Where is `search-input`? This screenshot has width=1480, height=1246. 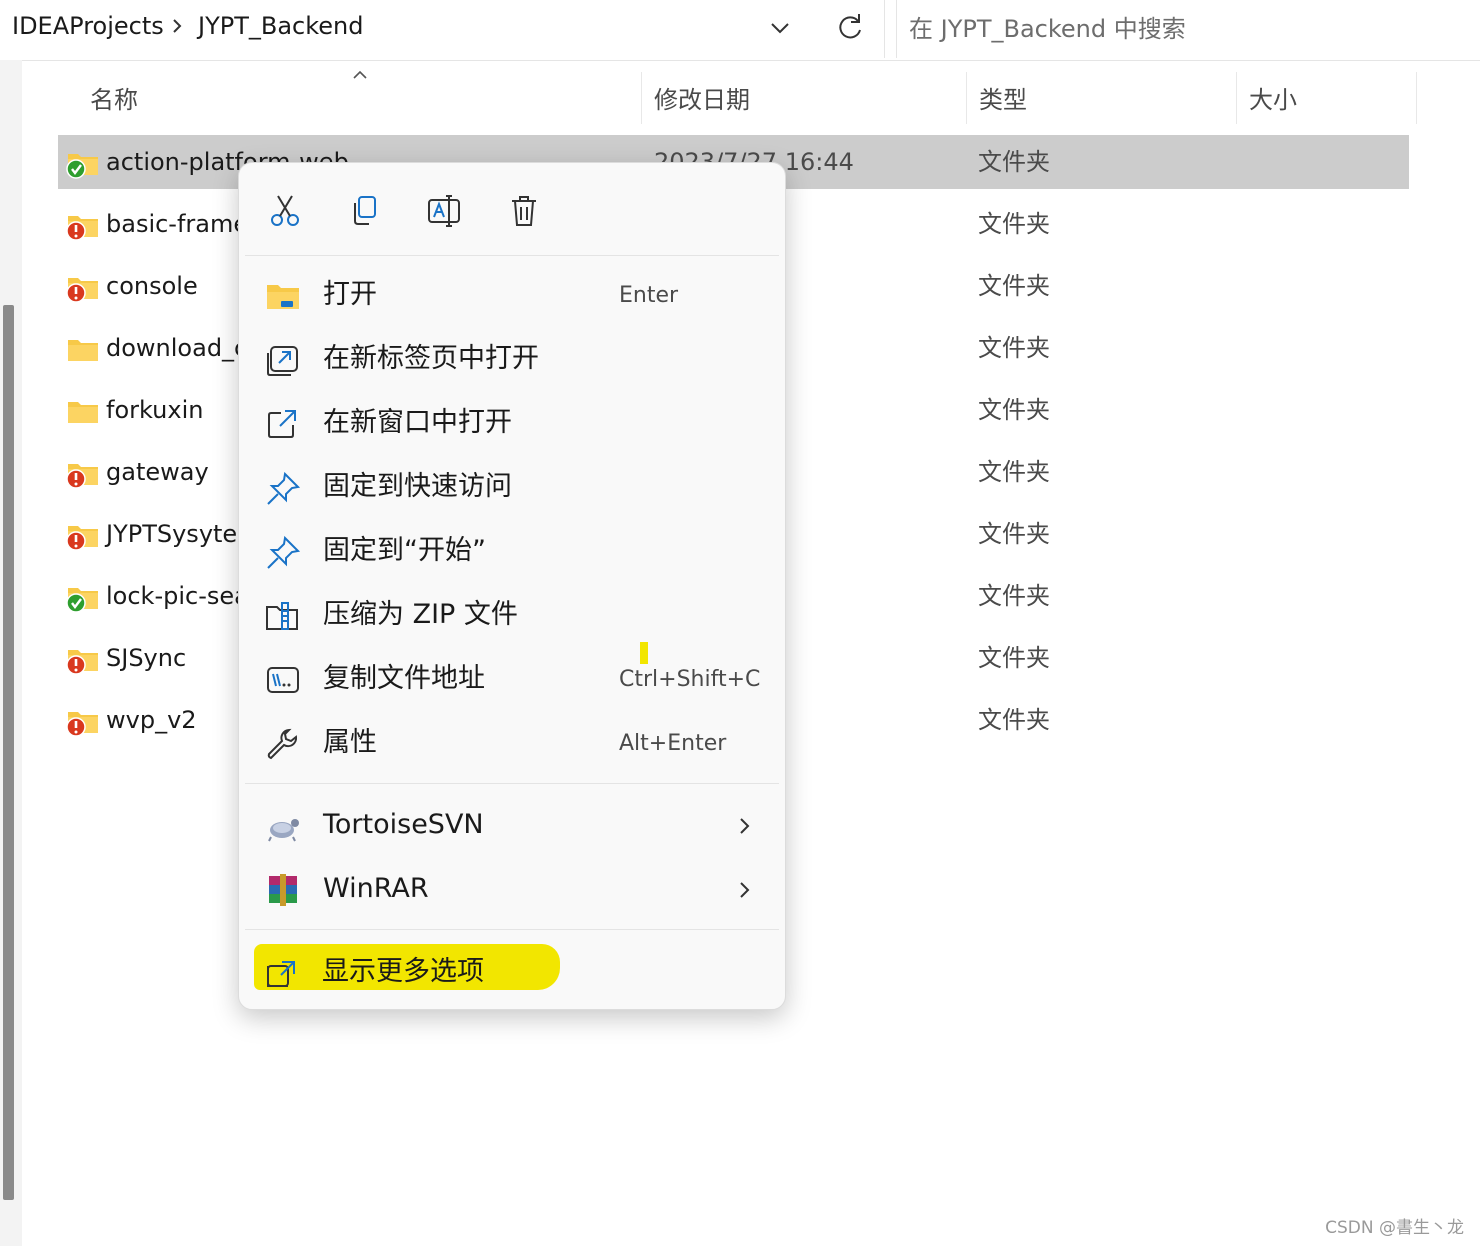 search-input is located at coordinates (1189, 29).